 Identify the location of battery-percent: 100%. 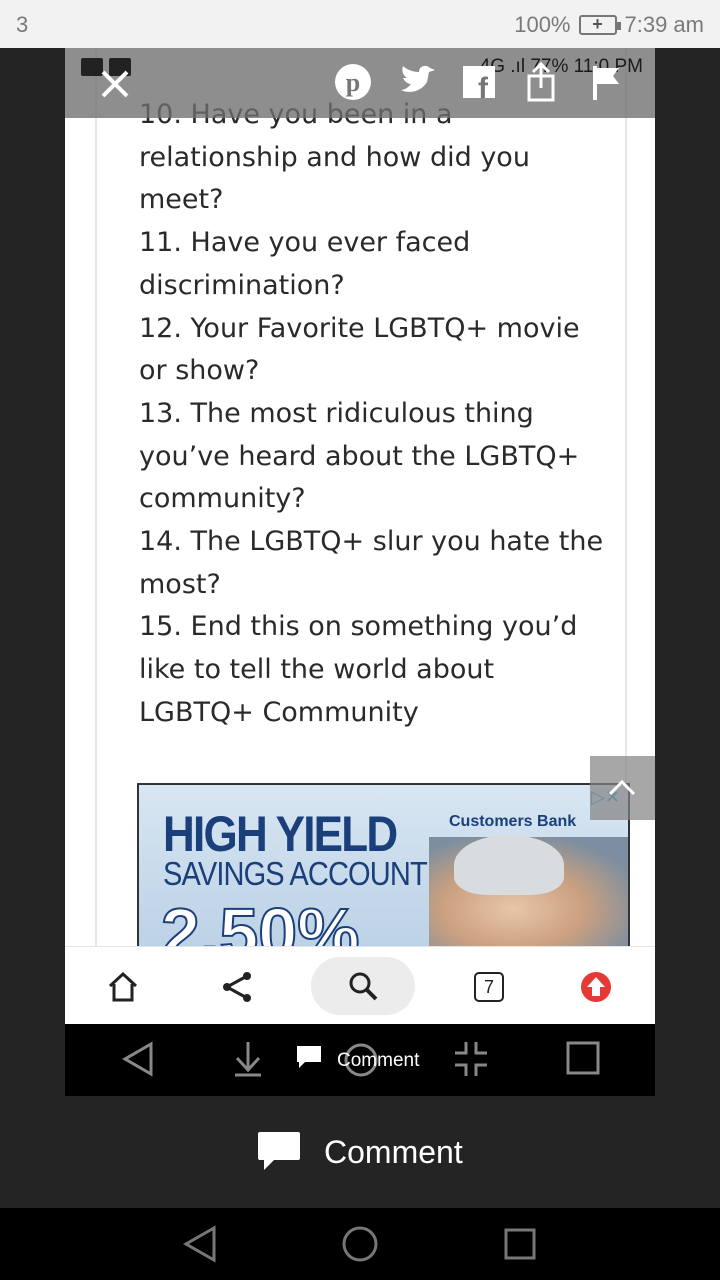
(542, 24).